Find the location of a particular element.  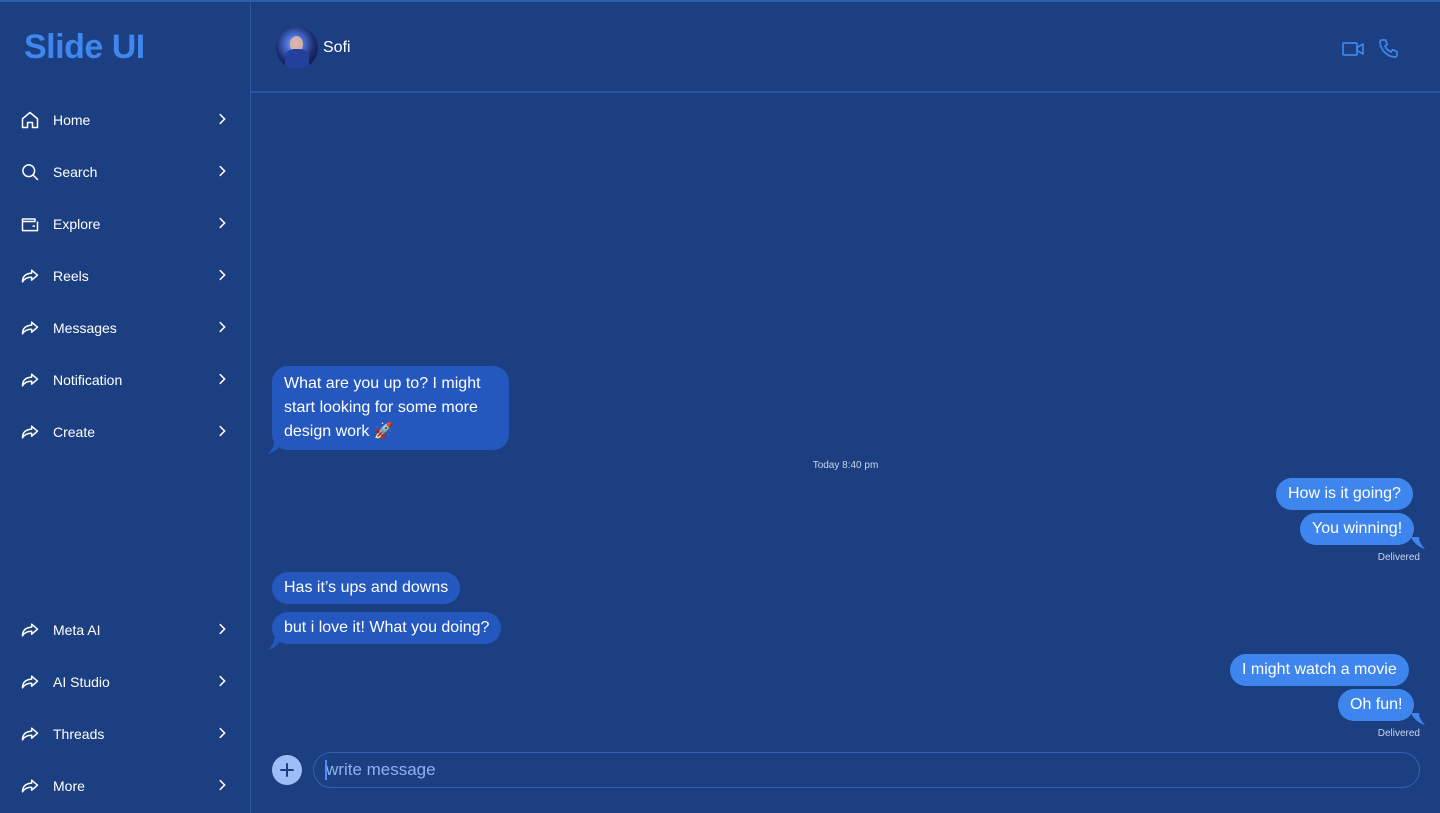

message-timestamp: Today 8:40 pm is located at coordinates (845, 465).